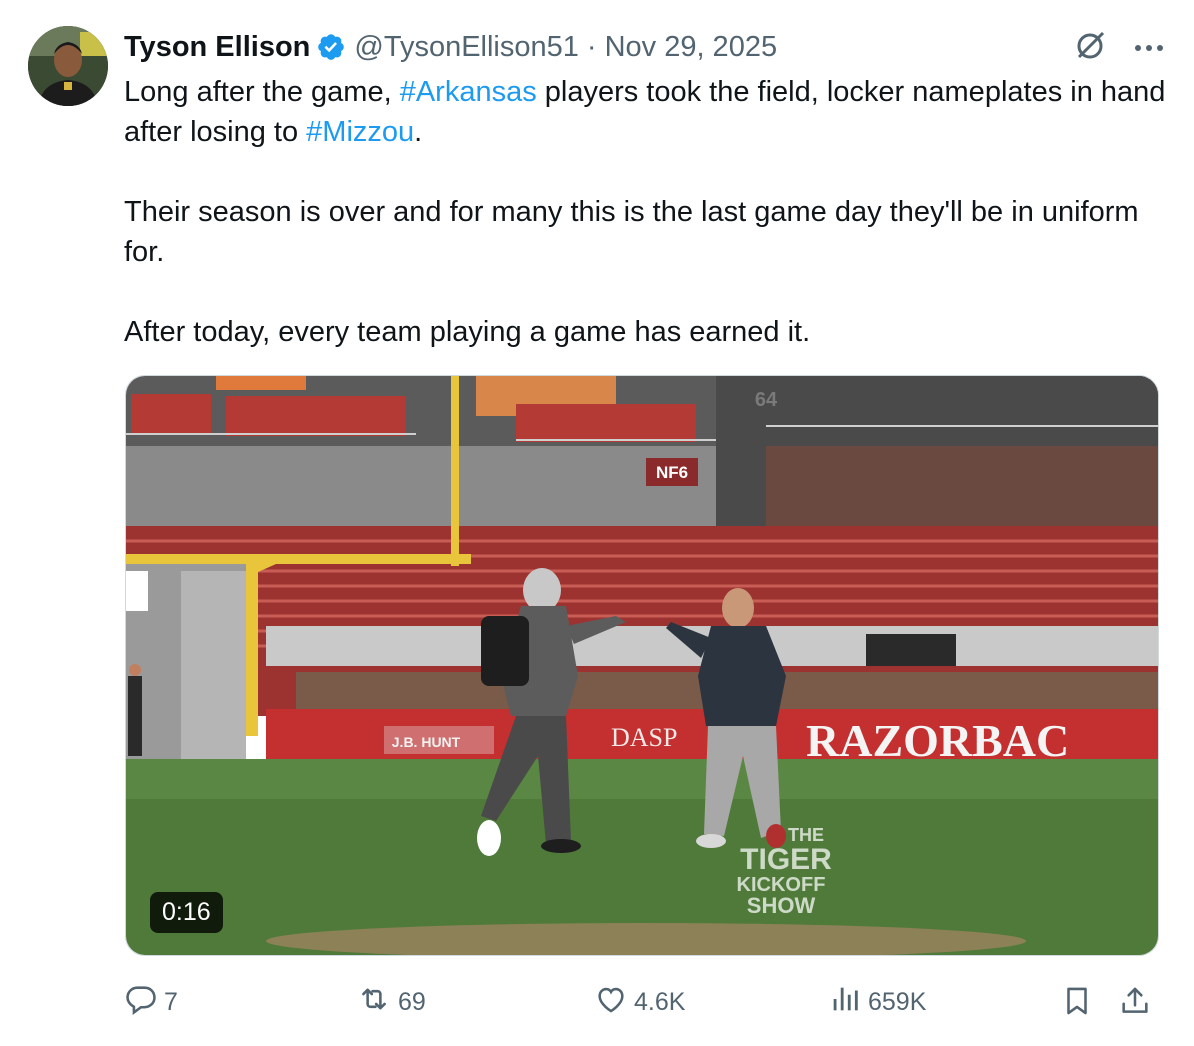  I want to click on views-button: 659K, so click(877, 1002).